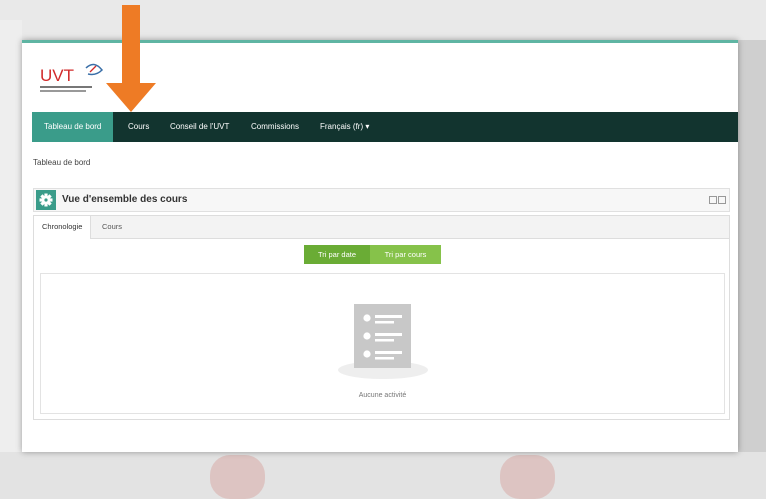  I want to click on nav-item-commissions: Commissions, so click(275, 127).